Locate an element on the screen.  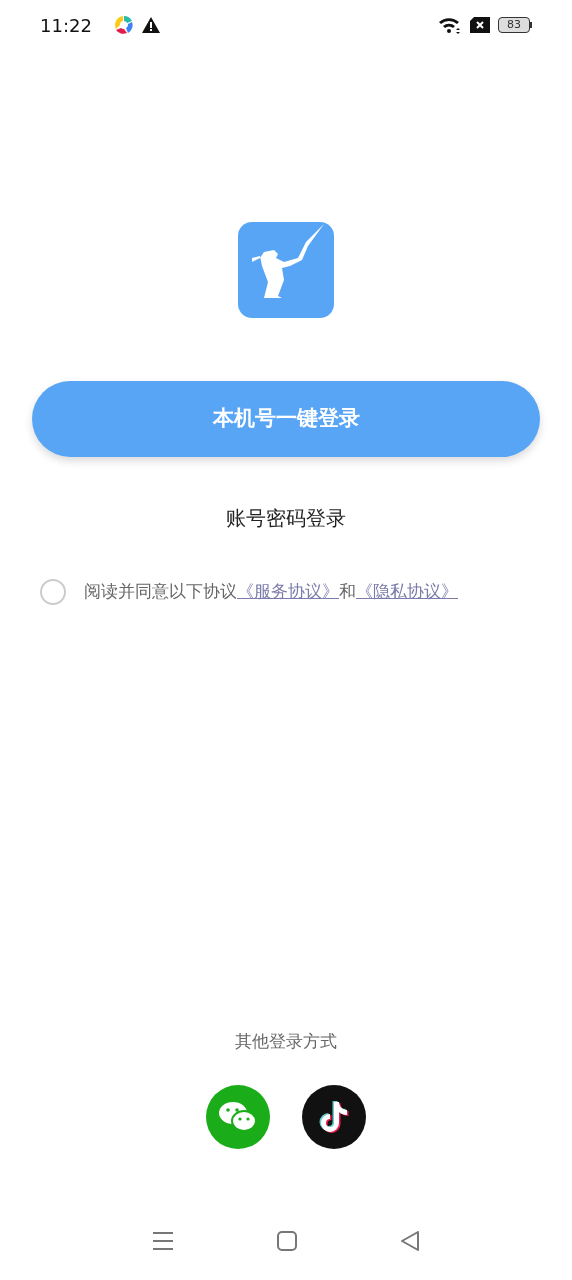
service-agreement-link: 《服务协议》 is located at coordinates (288, 592).